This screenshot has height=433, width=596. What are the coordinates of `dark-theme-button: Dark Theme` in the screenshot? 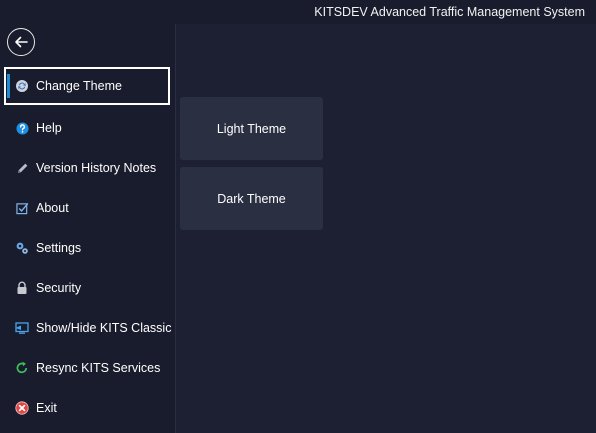 It's located at (251, 198).